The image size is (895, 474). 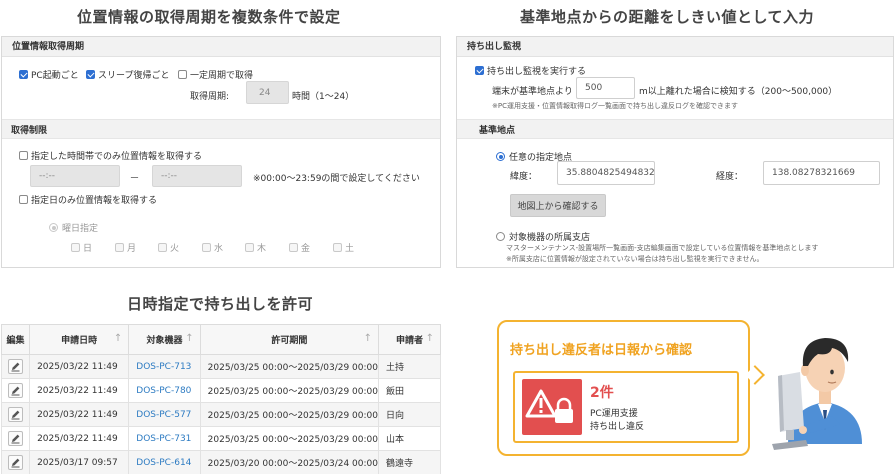 What do you see at coordinates (543, 236) in the screenshot?
I see `radio-branch: 対象機器の所属支店` at bounding box center [543, 236].